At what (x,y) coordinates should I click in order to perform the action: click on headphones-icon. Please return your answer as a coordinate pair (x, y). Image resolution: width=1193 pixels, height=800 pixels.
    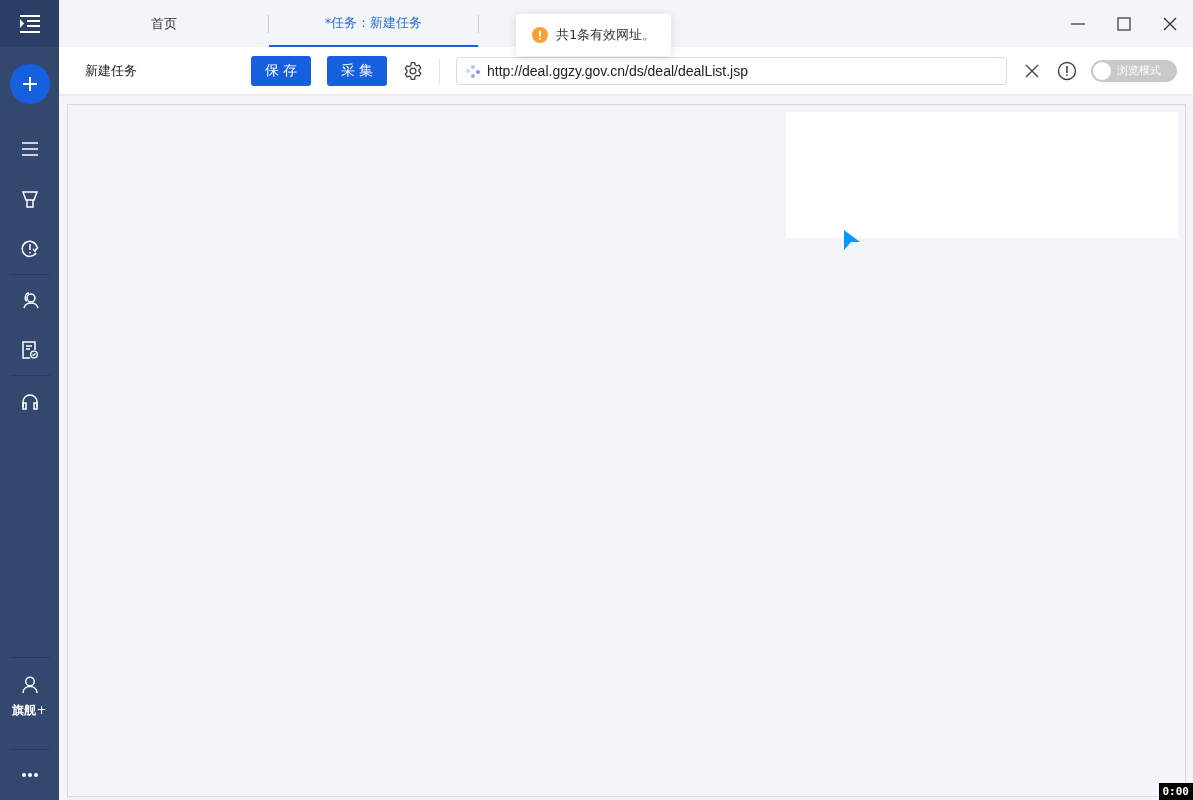
    Looking at the image, I should click on (29, 401).